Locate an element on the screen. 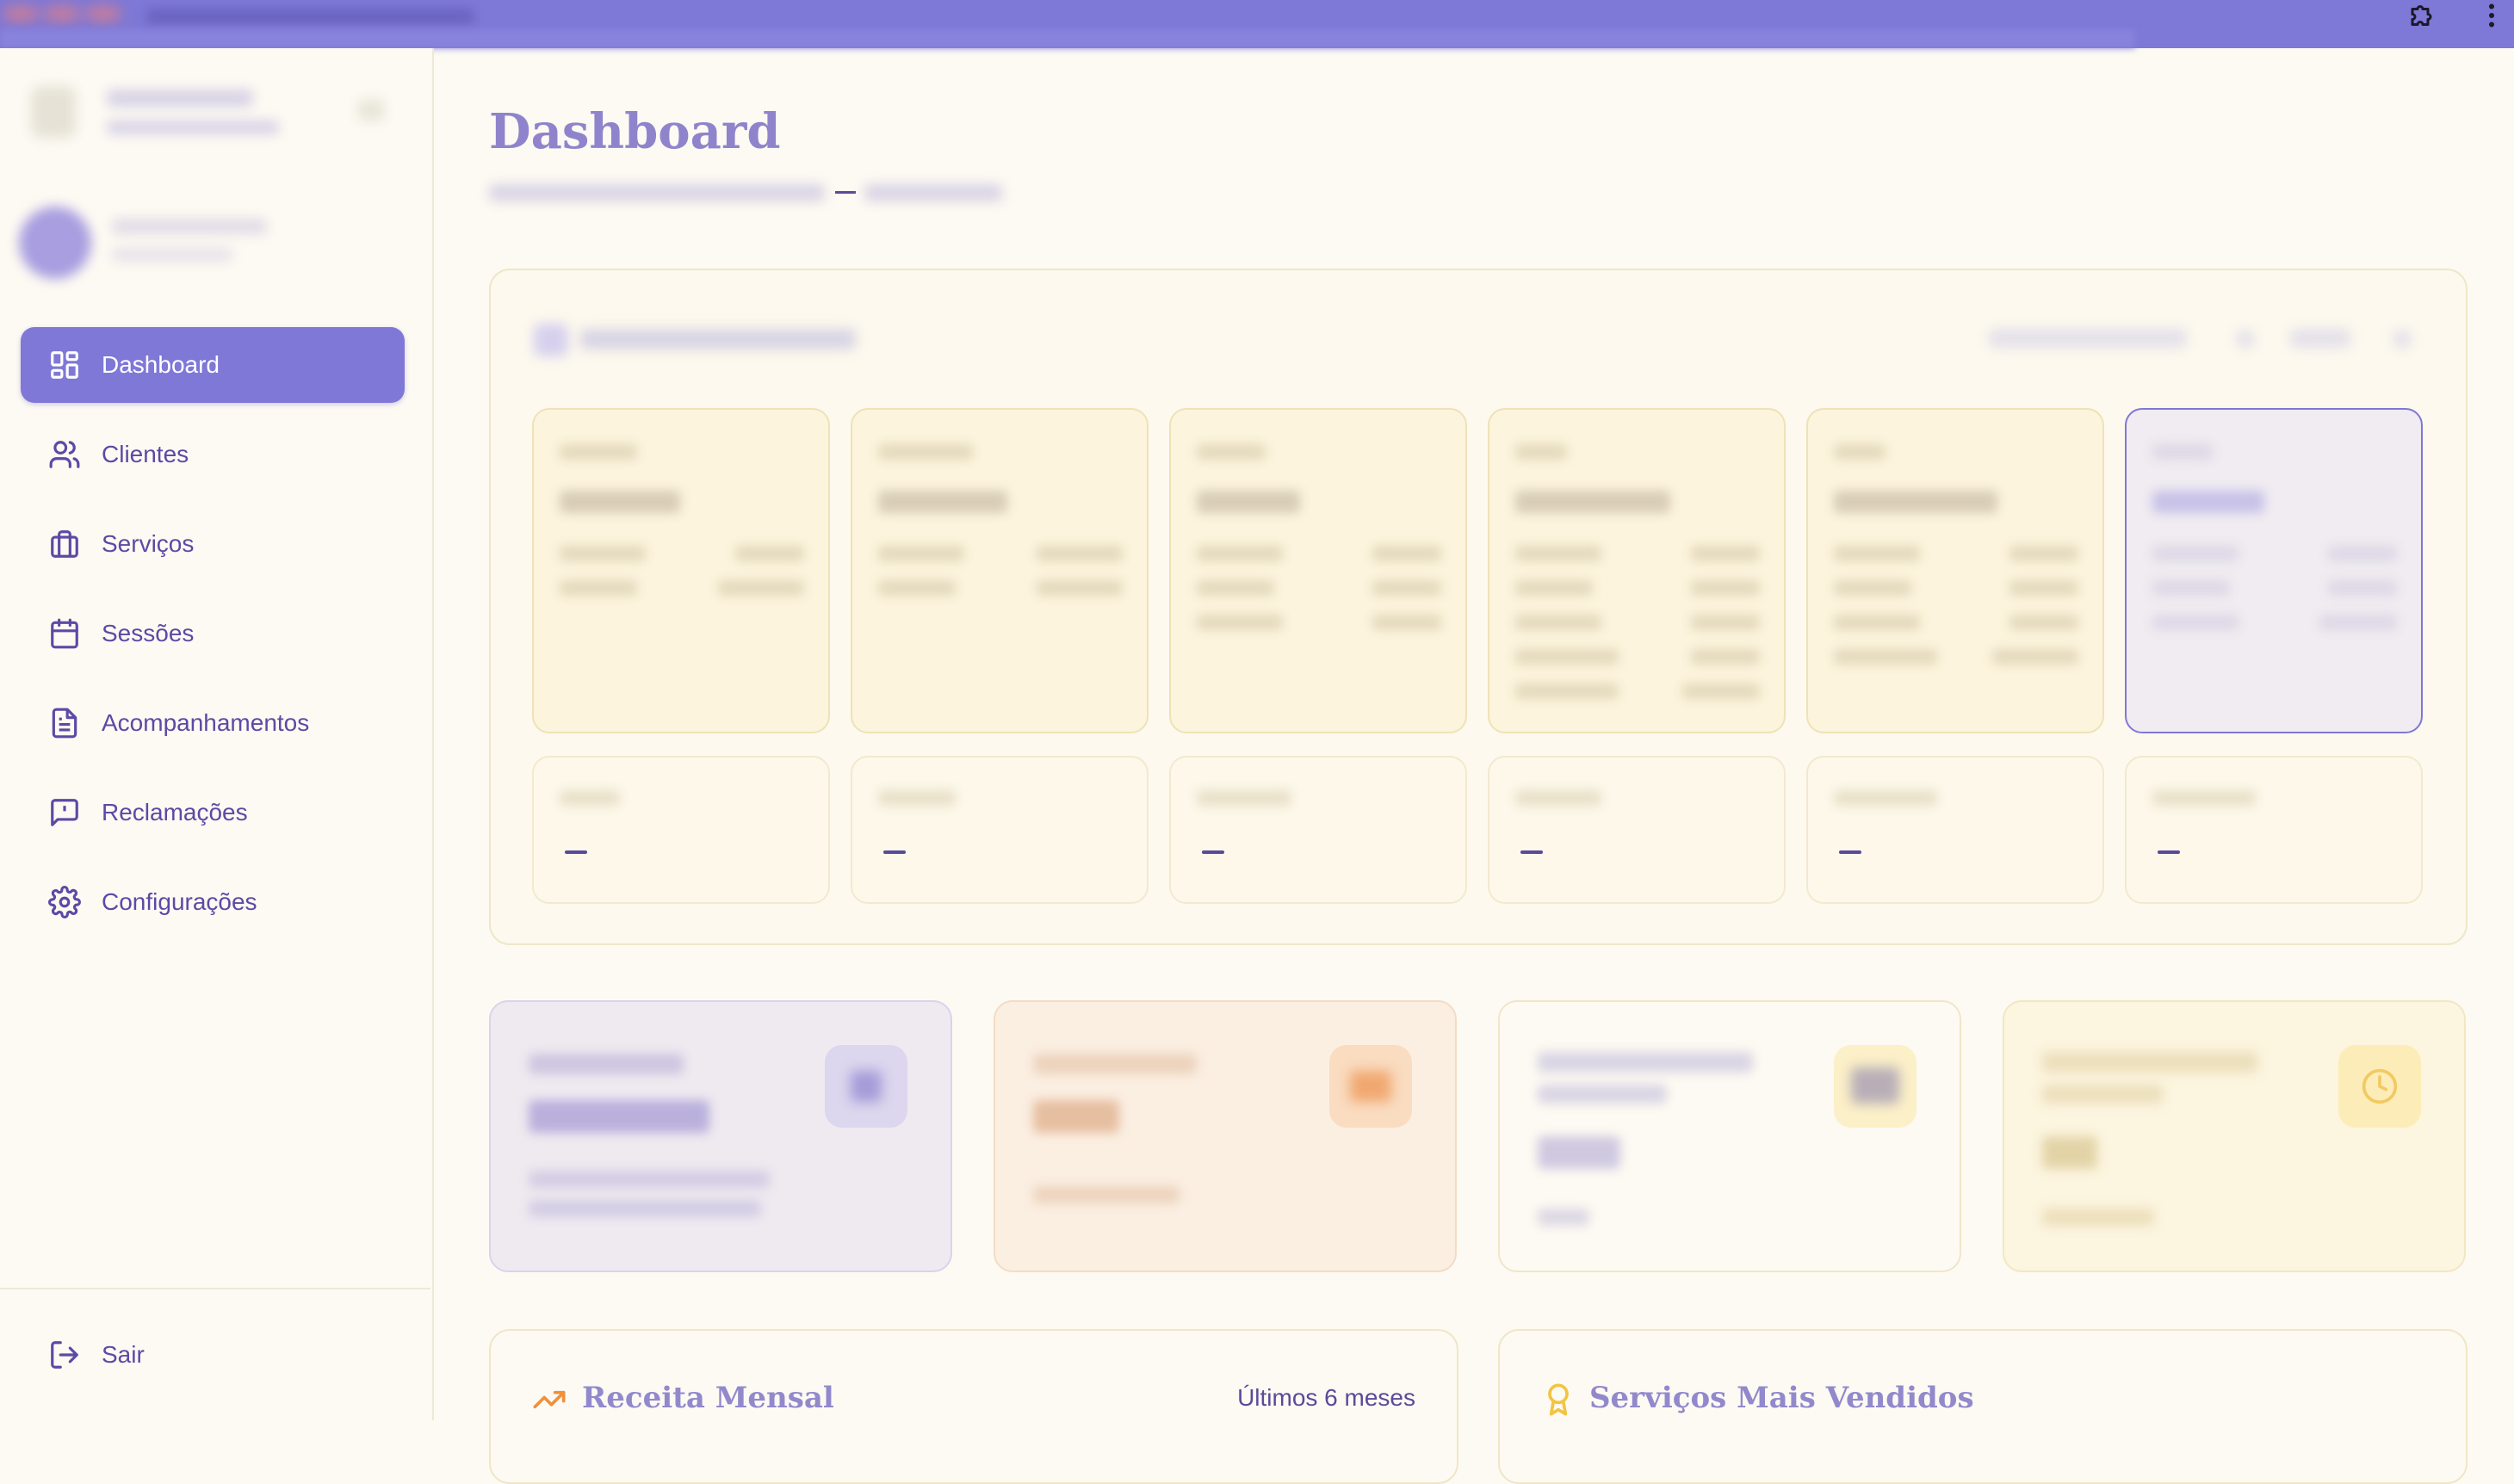  browser-top-bar is located at coordinates (1257, 24).